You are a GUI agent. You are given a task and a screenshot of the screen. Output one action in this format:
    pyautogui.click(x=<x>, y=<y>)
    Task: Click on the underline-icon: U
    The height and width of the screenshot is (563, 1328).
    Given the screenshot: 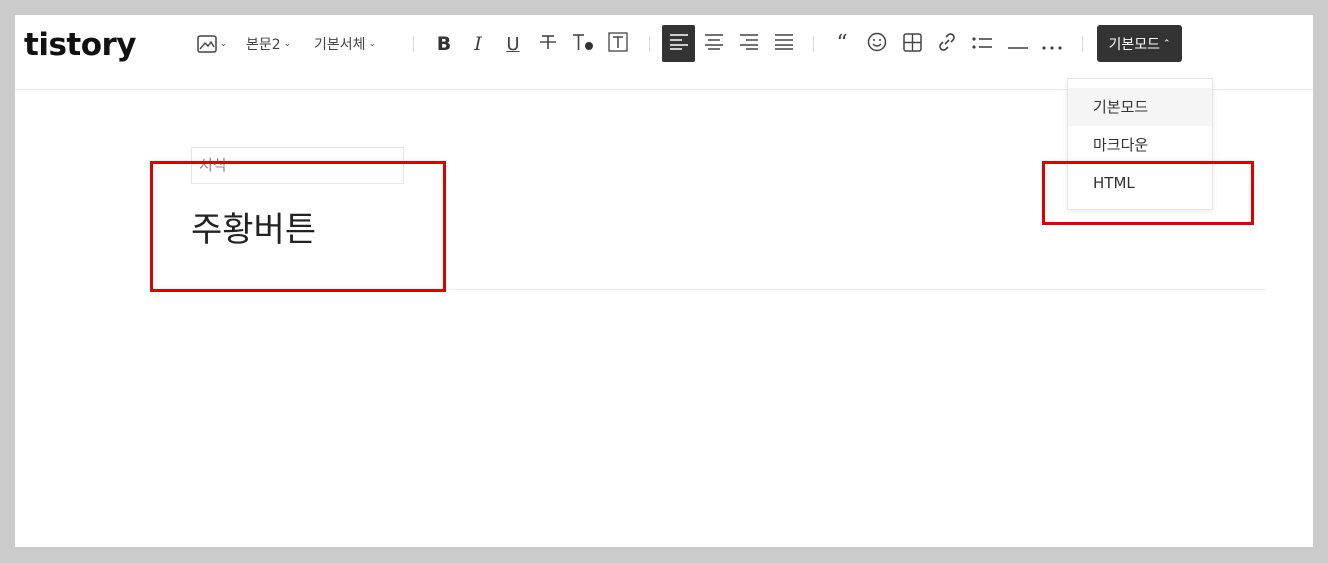 What is the action you would take?
    pyautogui.click(x=513, y=44)
    